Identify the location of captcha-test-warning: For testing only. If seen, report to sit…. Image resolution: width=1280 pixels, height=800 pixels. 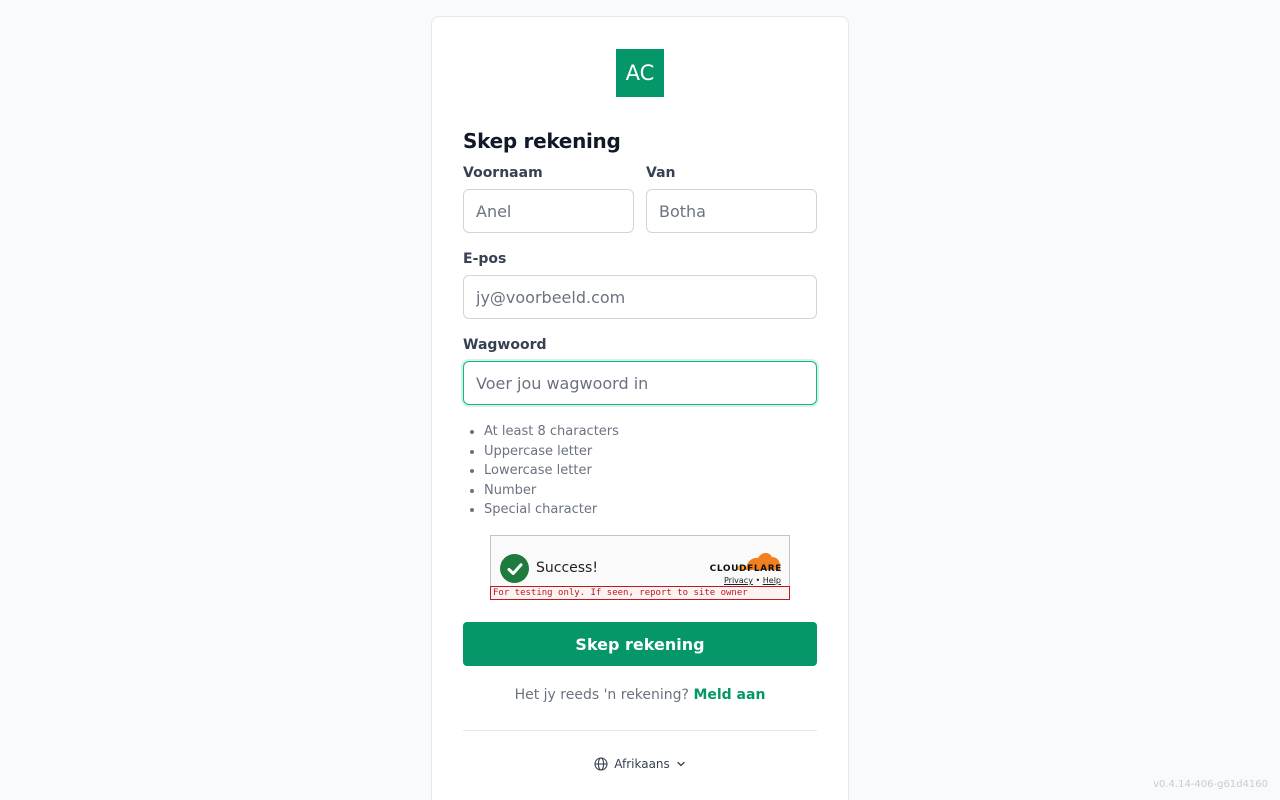
(640, 593).